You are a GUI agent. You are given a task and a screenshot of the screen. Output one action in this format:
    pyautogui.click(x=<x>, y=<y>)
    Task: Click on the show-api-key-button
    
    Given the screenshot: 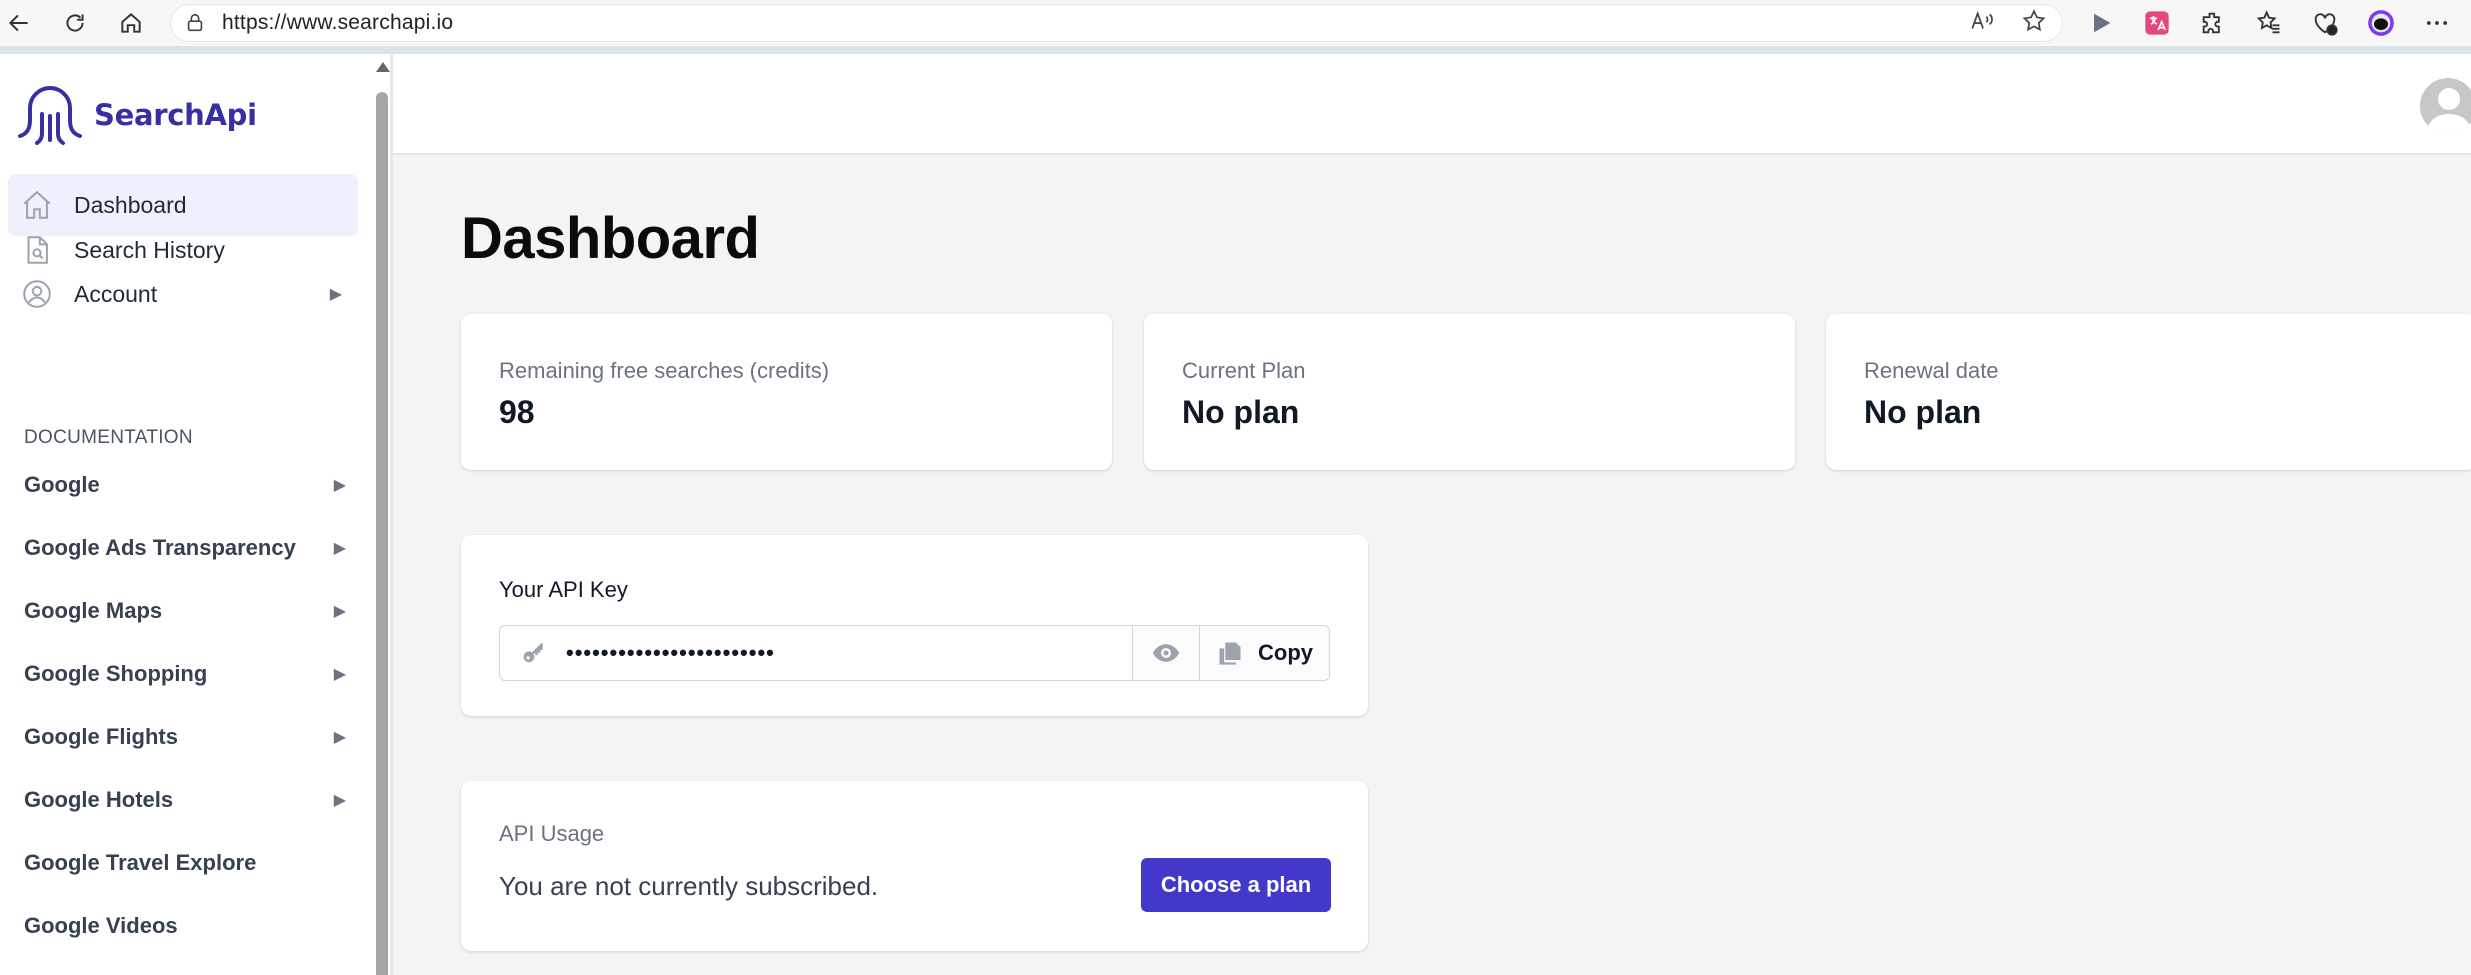 What is the action you would take?
    pyautogui.click(x=1166, y=653)
    